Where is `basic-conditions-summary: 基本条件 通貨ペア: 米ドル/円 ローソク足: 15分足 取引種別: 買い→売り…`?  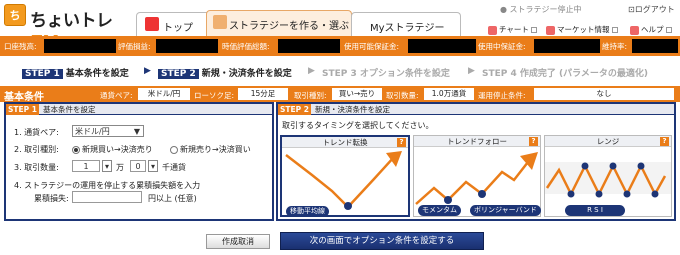
basic-conditions-summary: 基本条件 通貨ペア: 米ドル/円 ローソク足: 15分足 取引種別: 買い→売り… is located at coordinates (340, 94).